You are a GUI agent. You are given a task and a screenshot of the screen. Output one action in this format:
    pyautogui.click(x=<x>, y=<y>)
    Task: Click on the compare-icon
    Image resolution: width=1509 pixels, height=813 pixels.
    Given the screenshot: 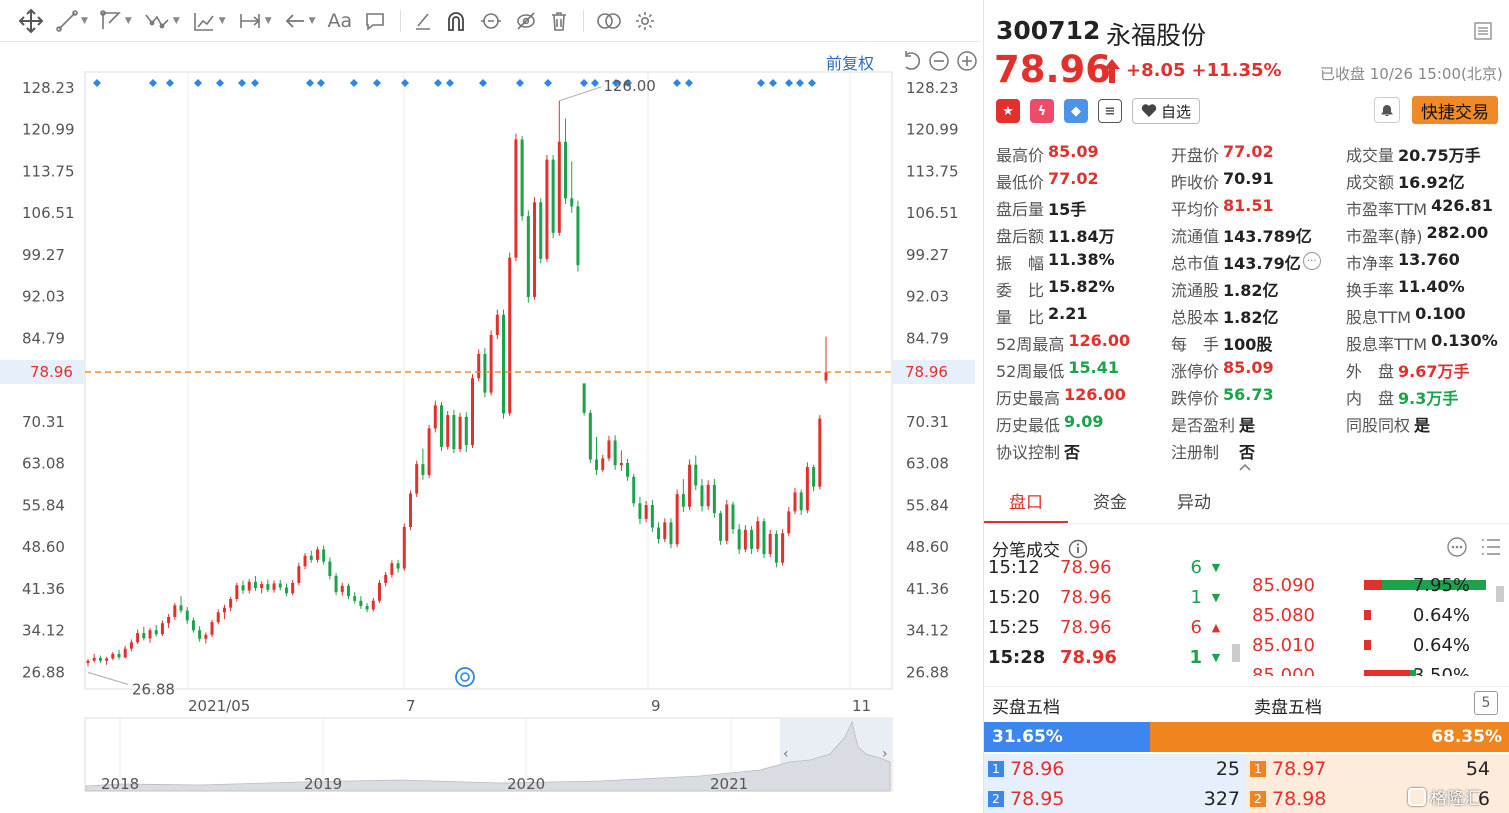 What is the action you would take?
    pyautogui.click(x=609, y=21)
    